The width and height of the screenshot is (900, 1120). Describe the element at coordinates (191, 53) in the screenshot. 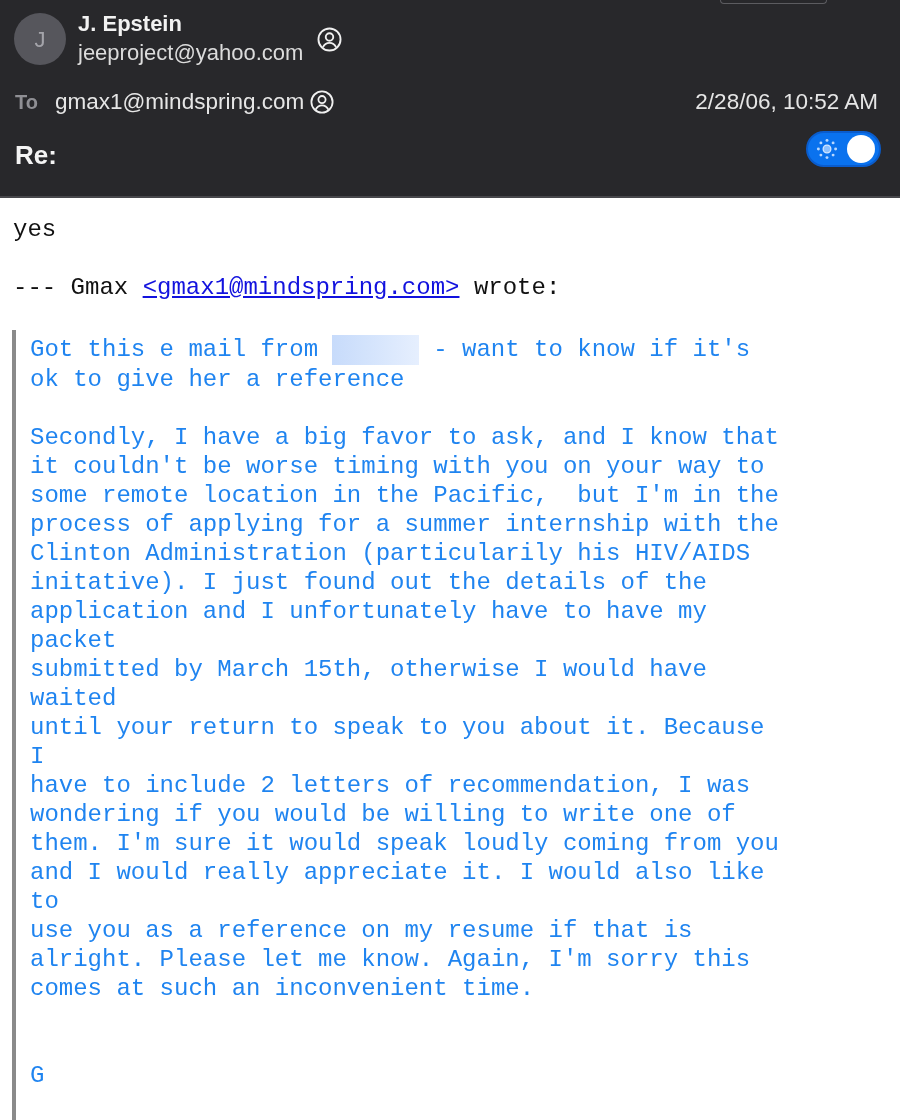

I see `sender-email: jeeproject@yahoo.com` at that location.